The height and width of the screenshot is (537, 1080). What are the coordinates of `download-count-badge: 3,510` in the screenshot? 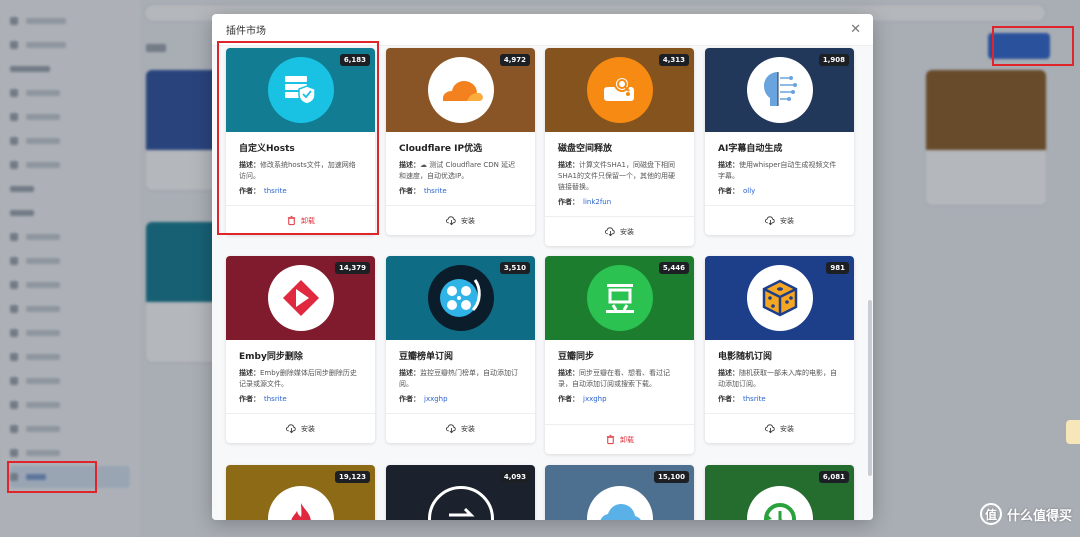 It's located at (514, 268).